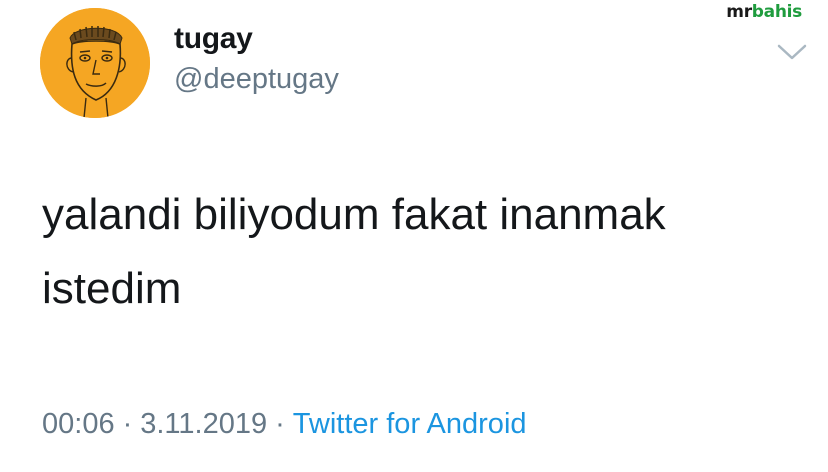 The height and width of the screenshot is (472, 828). Describe the element at coordinates (739, 12) in the screenshot. I see `watermark-part1: mr` at that location.